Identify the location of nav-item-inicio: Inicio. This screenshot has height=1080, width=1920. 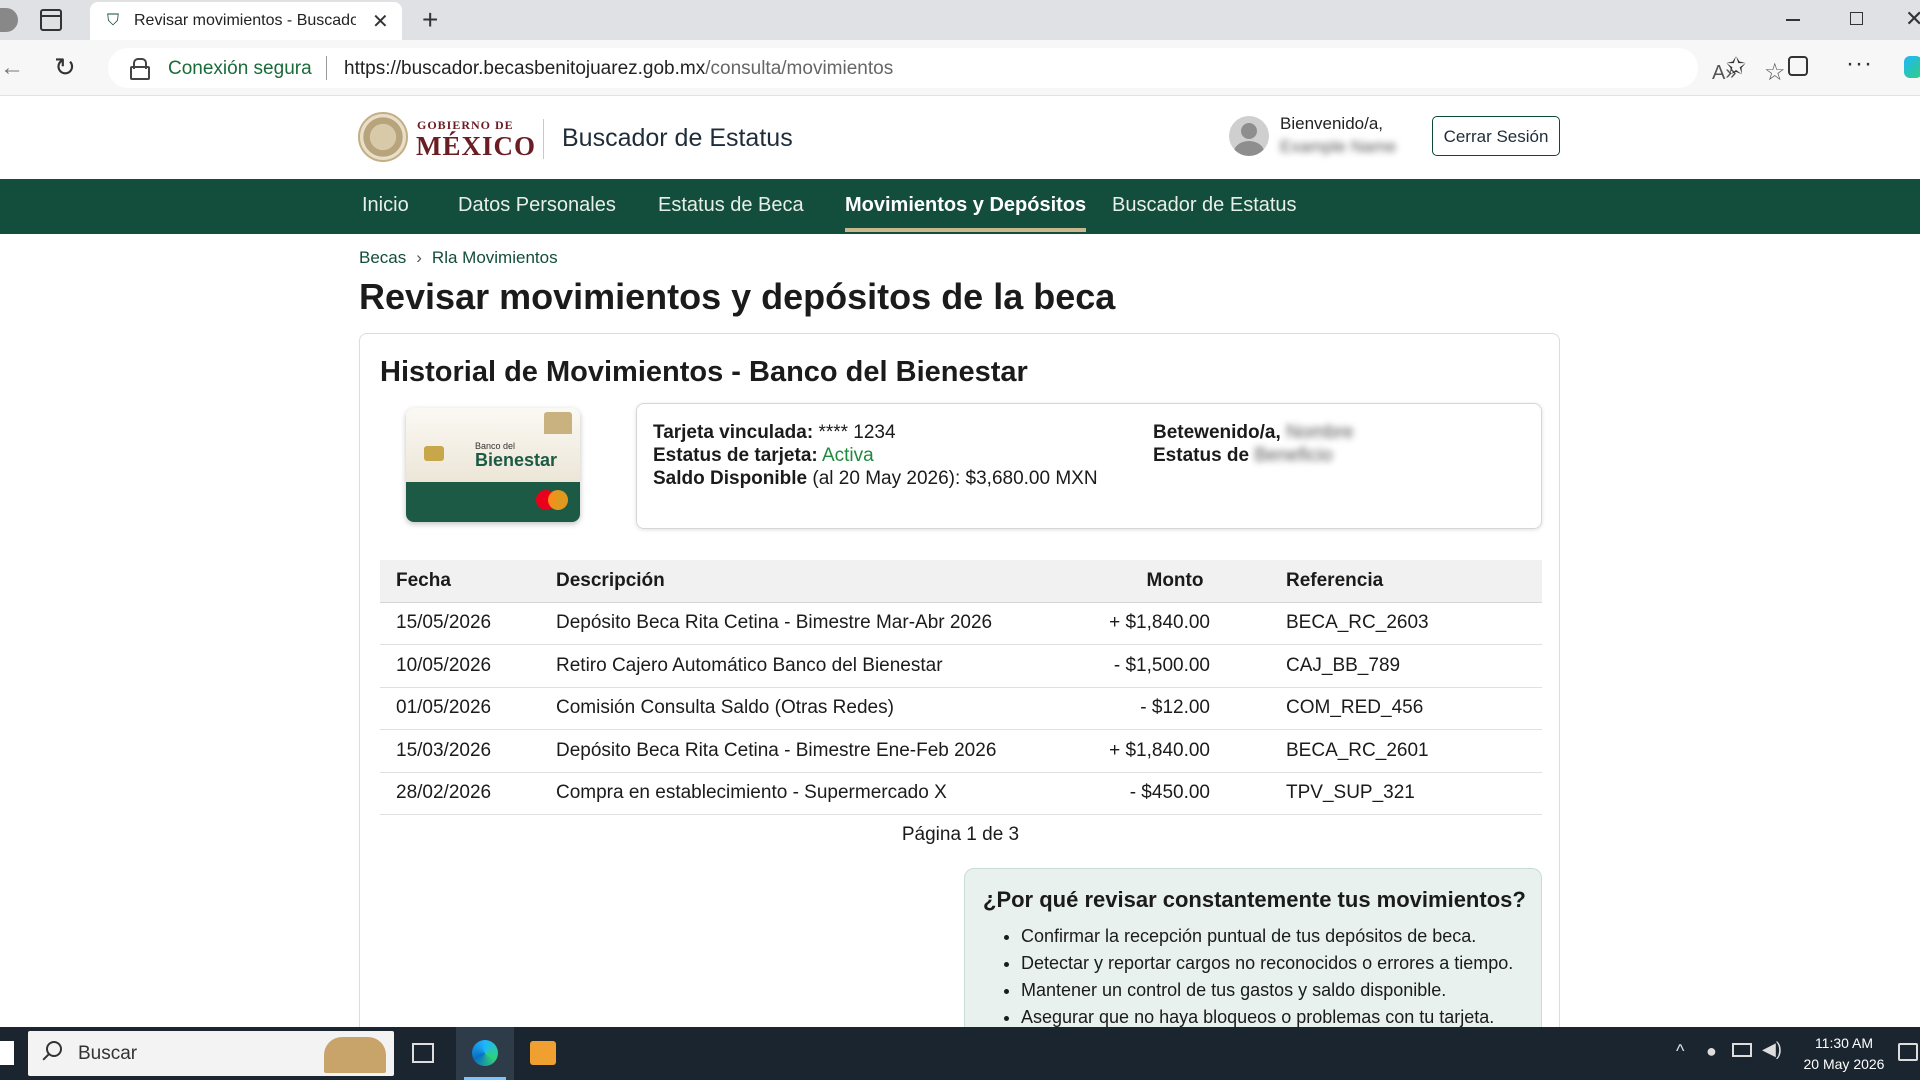
(385, 205).